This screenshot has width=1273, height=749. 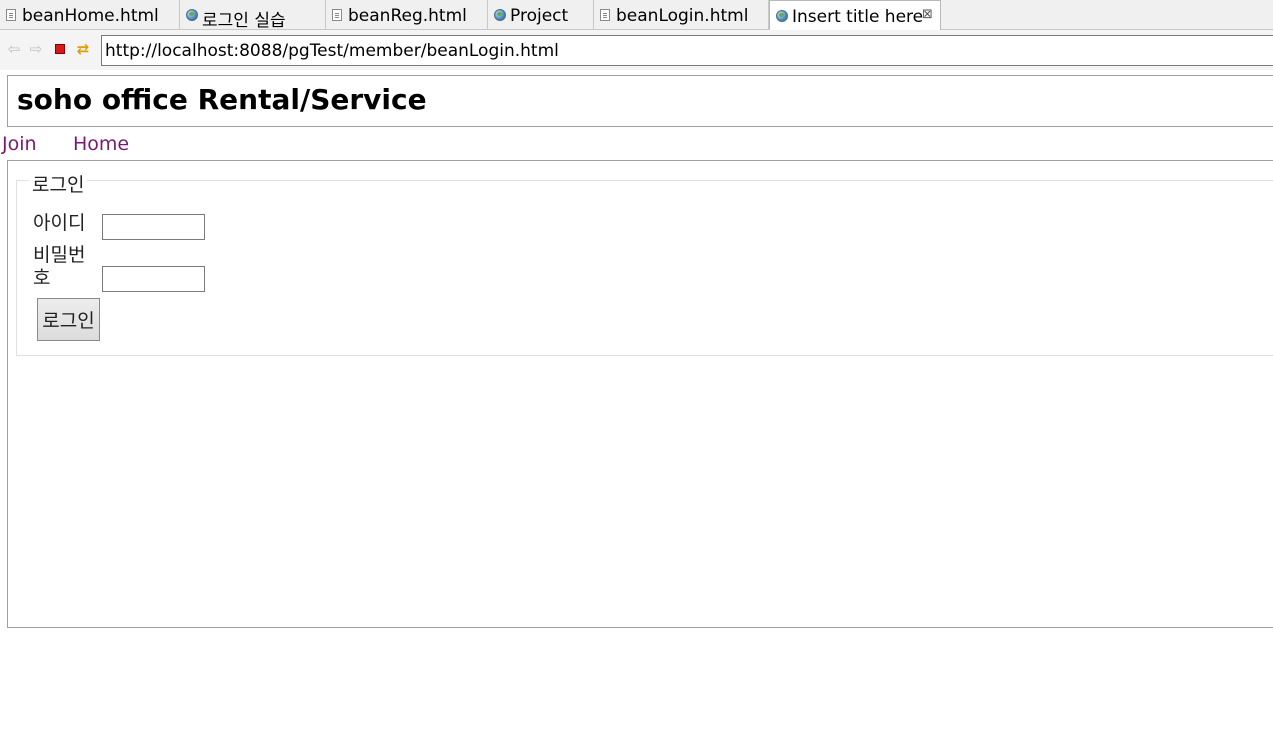 I want to click on tab-beanlogin: beanLogin.html, so click(x=681, y=15).